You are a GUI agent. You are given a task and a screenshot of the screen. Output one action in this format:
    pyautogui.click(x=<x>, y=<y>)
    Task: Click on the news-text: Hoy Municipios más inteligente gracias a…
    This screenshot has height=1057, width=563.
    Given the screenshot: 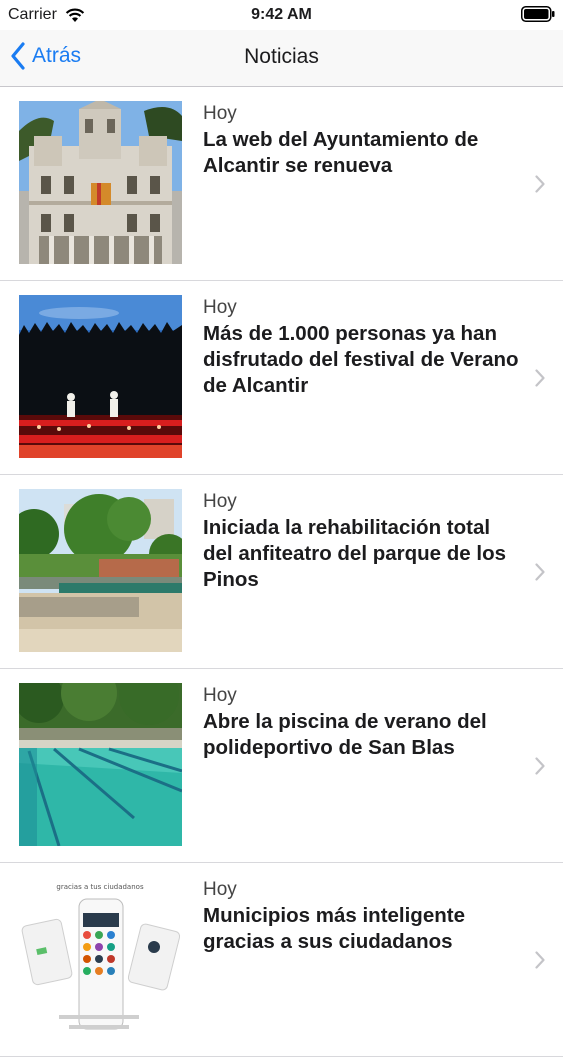 What is the action you would take?
    pyautogui.click(x=364, y=917)
    